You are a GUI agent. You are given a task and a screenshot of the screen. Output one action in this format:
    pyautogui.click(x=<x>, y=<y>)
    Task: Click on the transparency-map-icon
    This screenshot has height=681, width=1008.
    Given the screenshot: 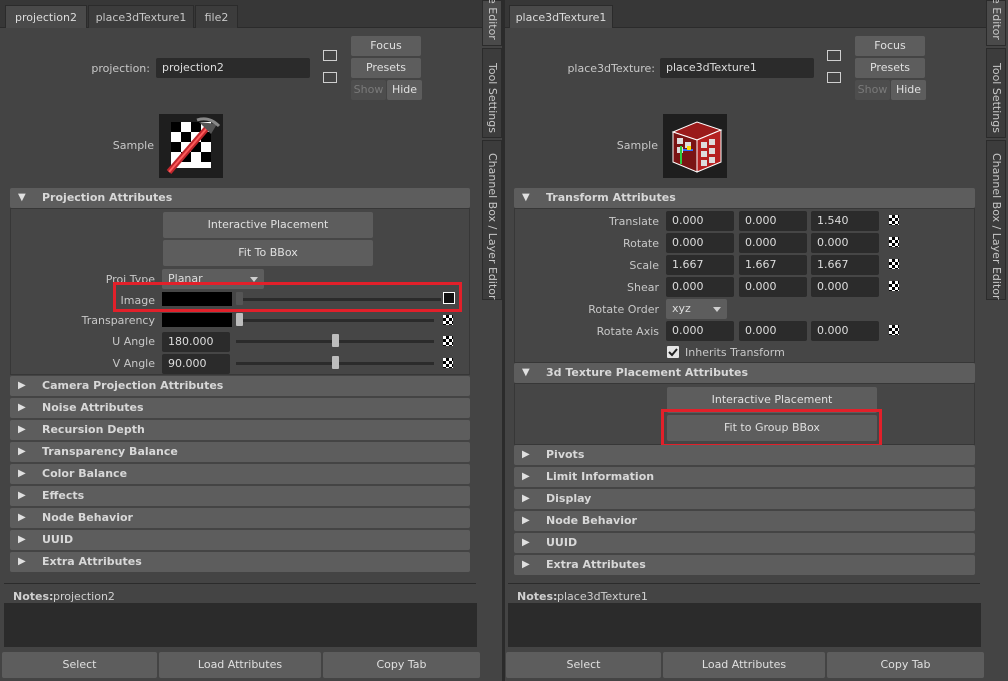 What is the action you would take?
    pyautogui.click(x=448, y=320)
    